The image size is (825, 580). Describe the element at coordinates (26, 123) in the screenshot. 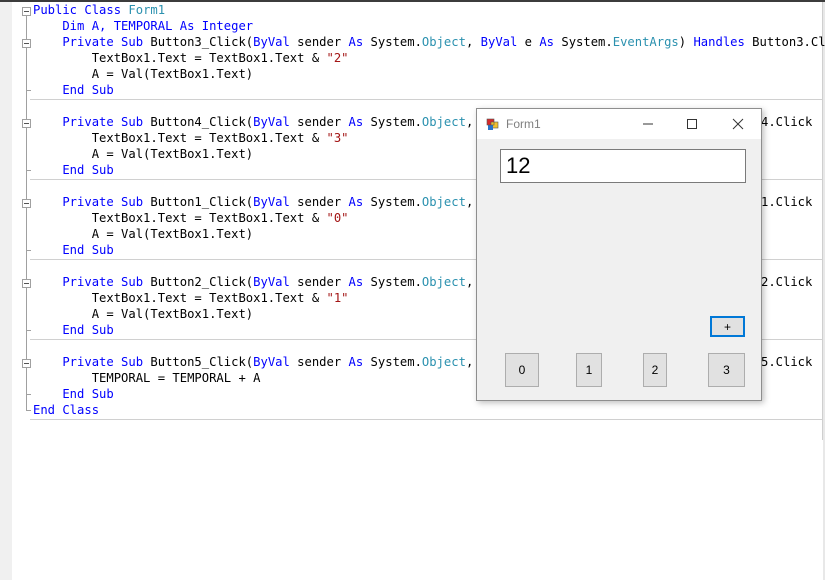

I see `collapse-sub4-icon` at that location.